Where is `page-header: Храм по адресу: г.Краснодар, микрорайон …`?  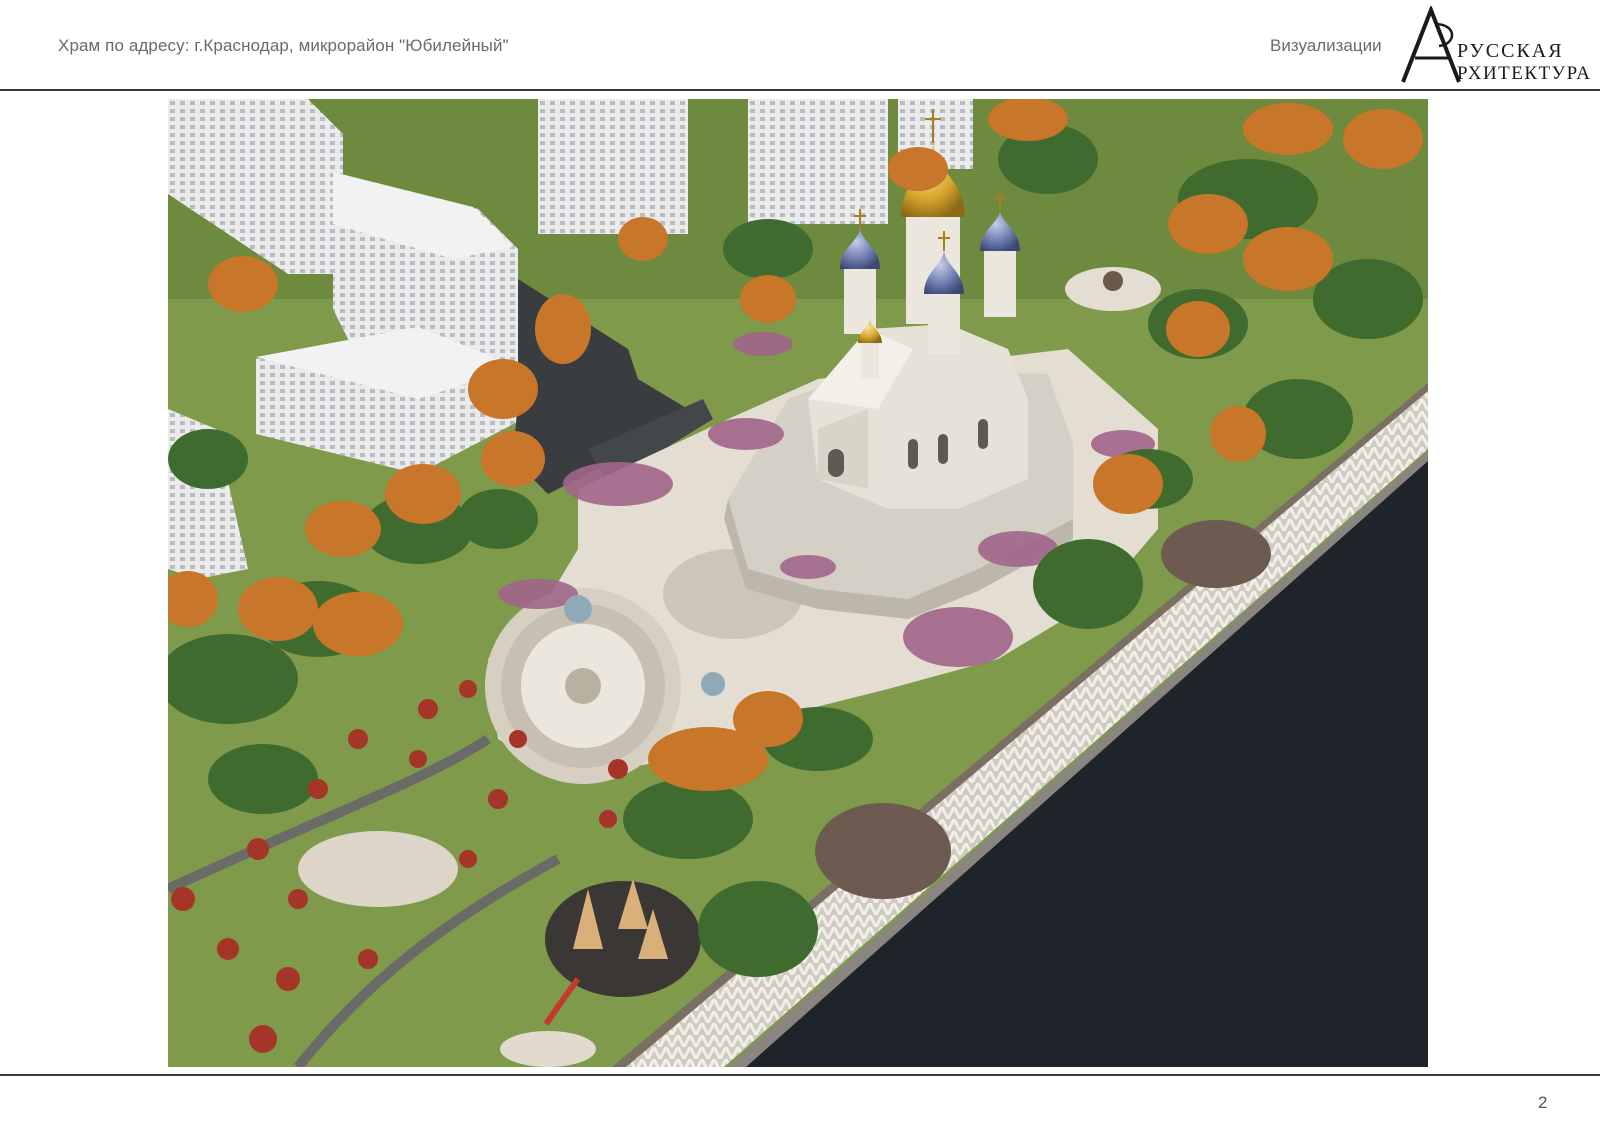 page-header: Храм по адресу: г.Краснодар, микрорайон … is located at coordinates (800, 46).